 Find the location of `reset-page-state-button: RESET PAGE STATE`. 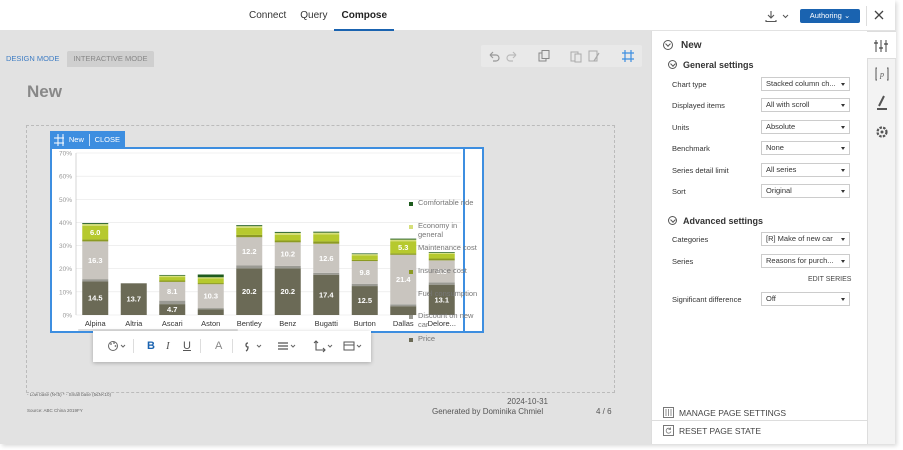

reset-page-state-button: RESET PAGE STATE is located at coordinates (712, 430).